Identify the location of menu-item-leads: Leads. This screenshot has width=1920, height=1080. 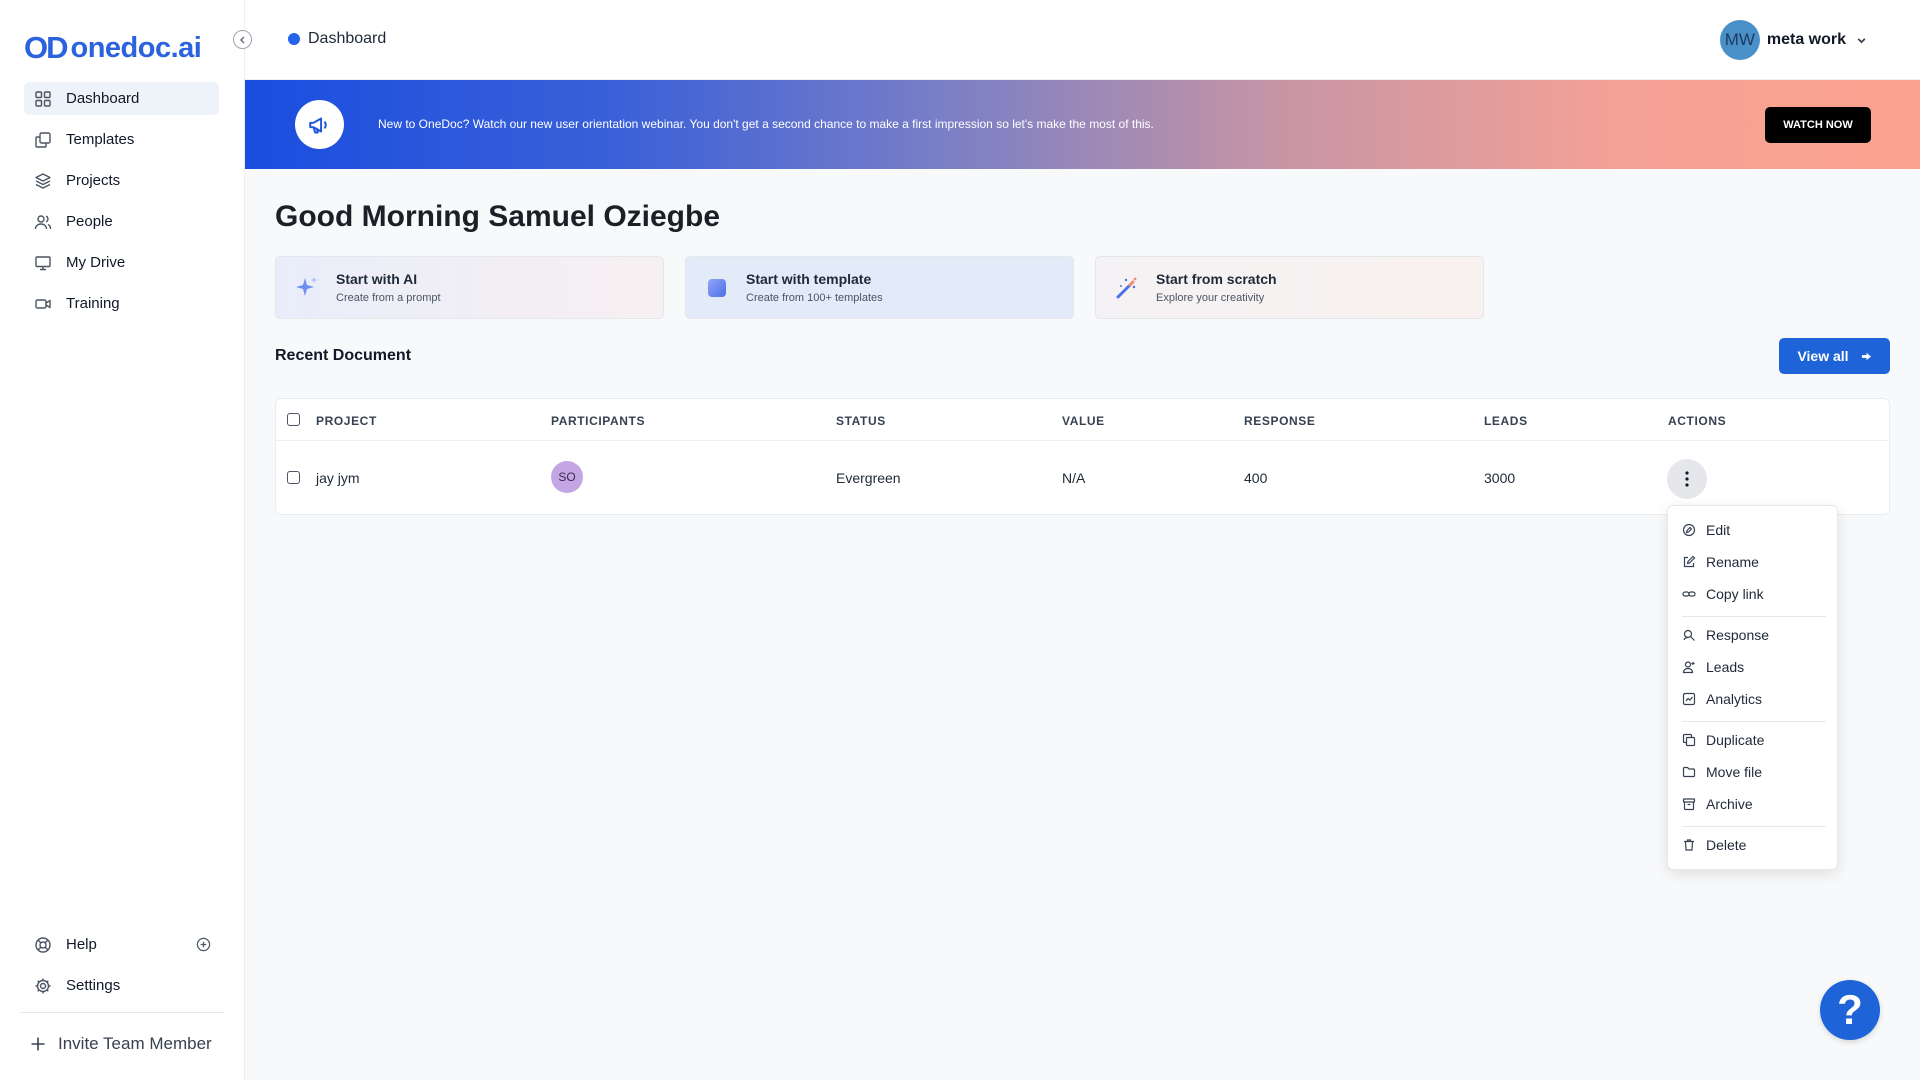
(1713, 667).